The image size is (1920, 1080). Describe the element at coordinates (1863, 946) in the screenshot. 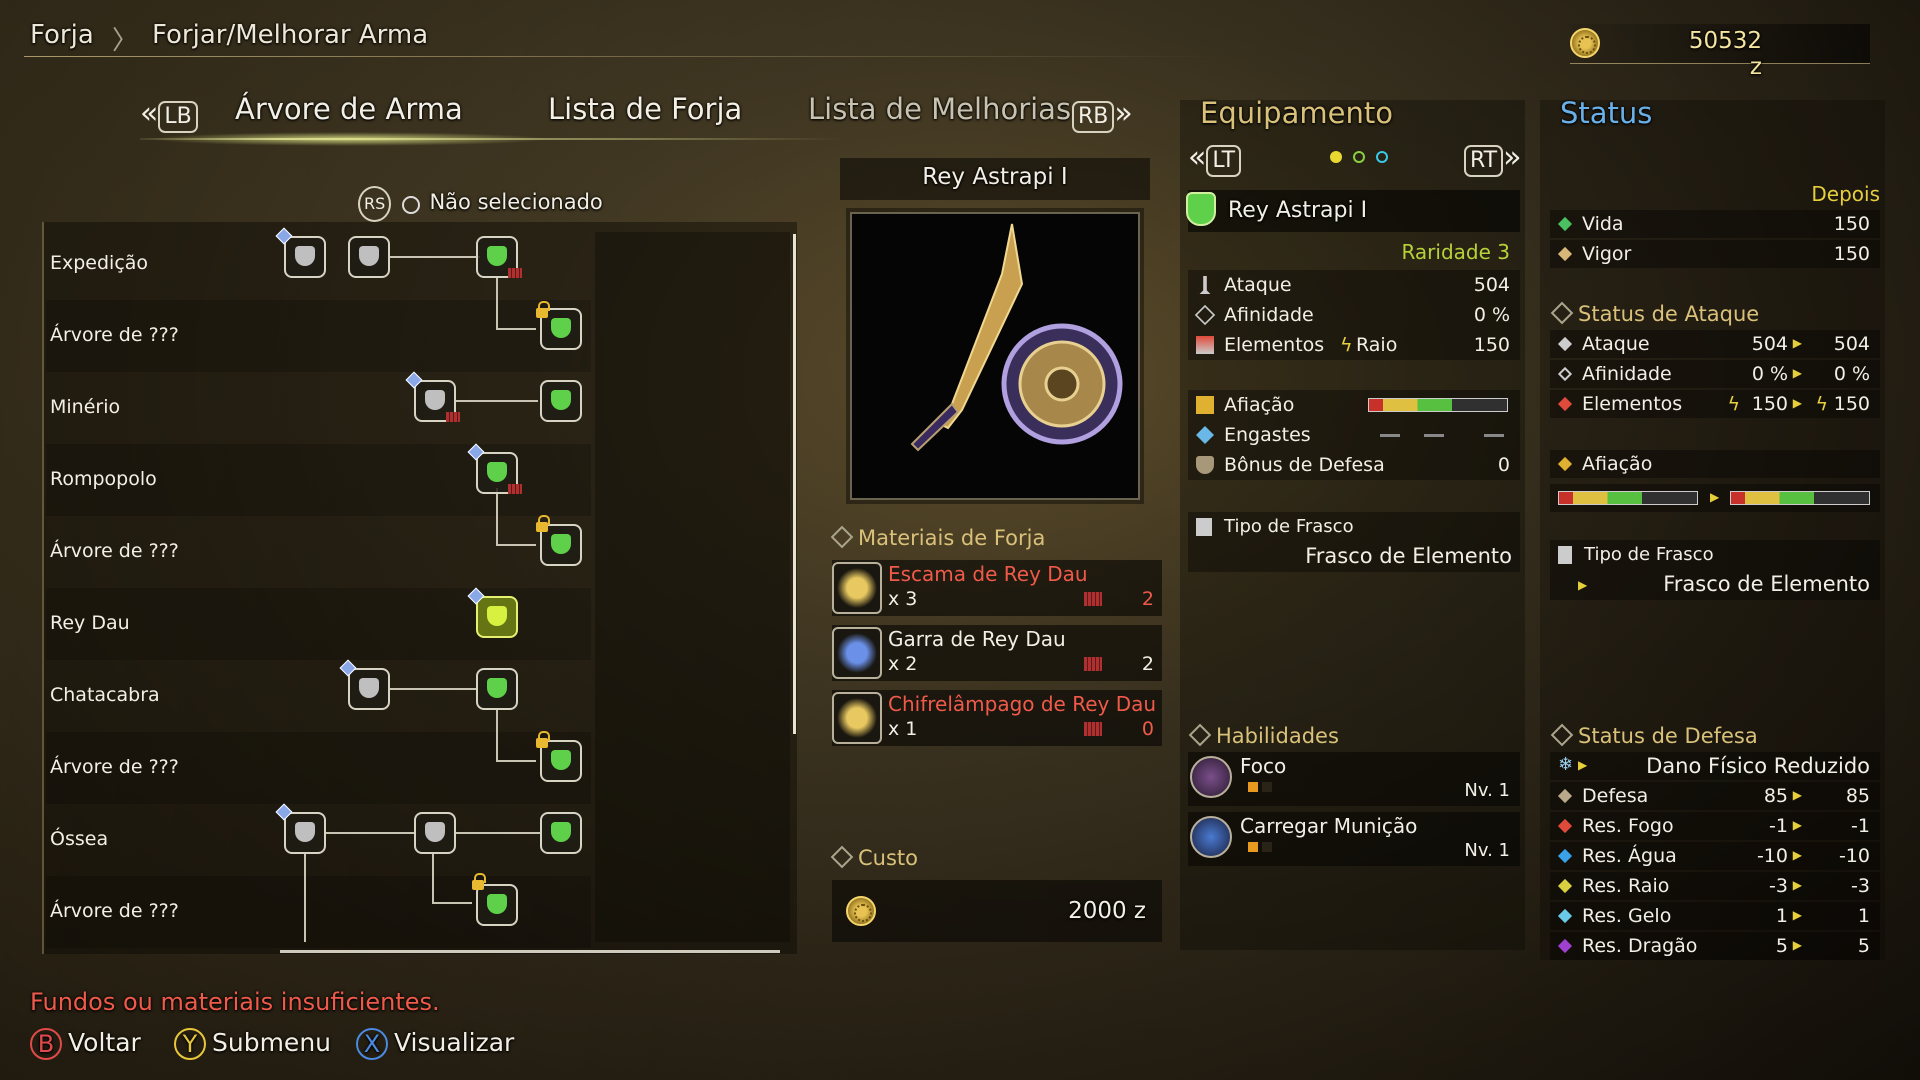

I see `value-after: 5` at that location.